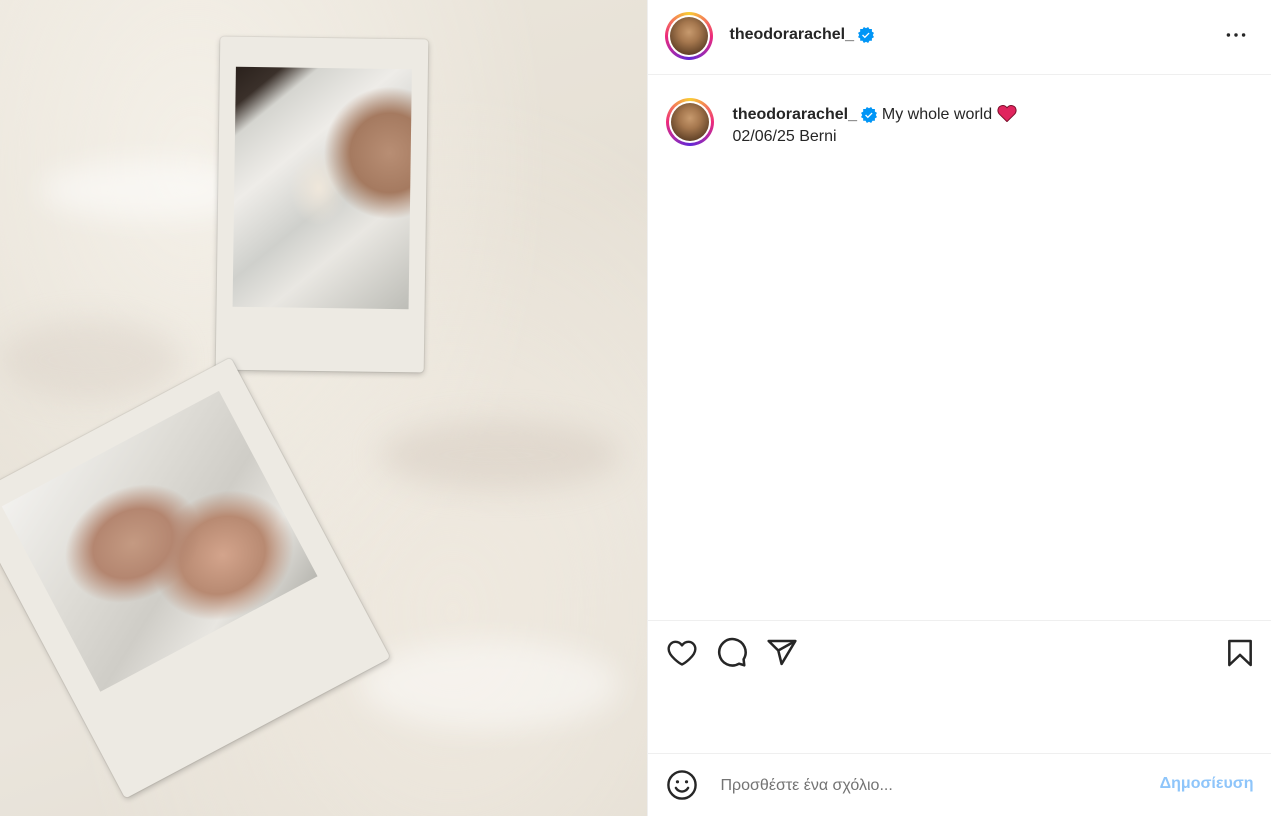  Describe the element at coordinates (959, 37) in the screenshot. I see `post-header: theodorarachel_` at that location.